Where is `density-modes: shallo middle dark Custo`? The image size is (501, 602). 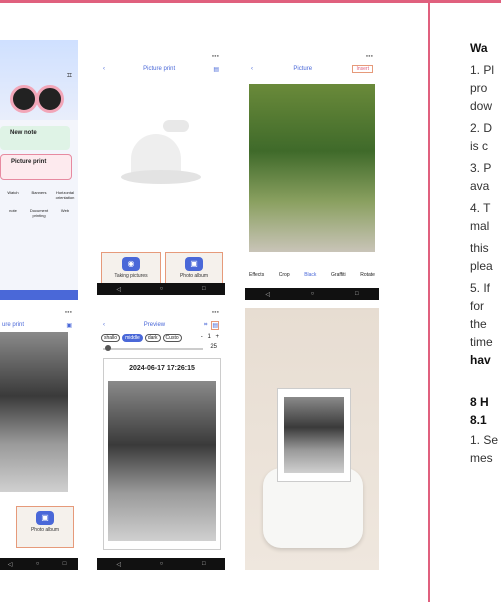 density-modes: shallo middle dark Custo is located at coordinates (141, 338).